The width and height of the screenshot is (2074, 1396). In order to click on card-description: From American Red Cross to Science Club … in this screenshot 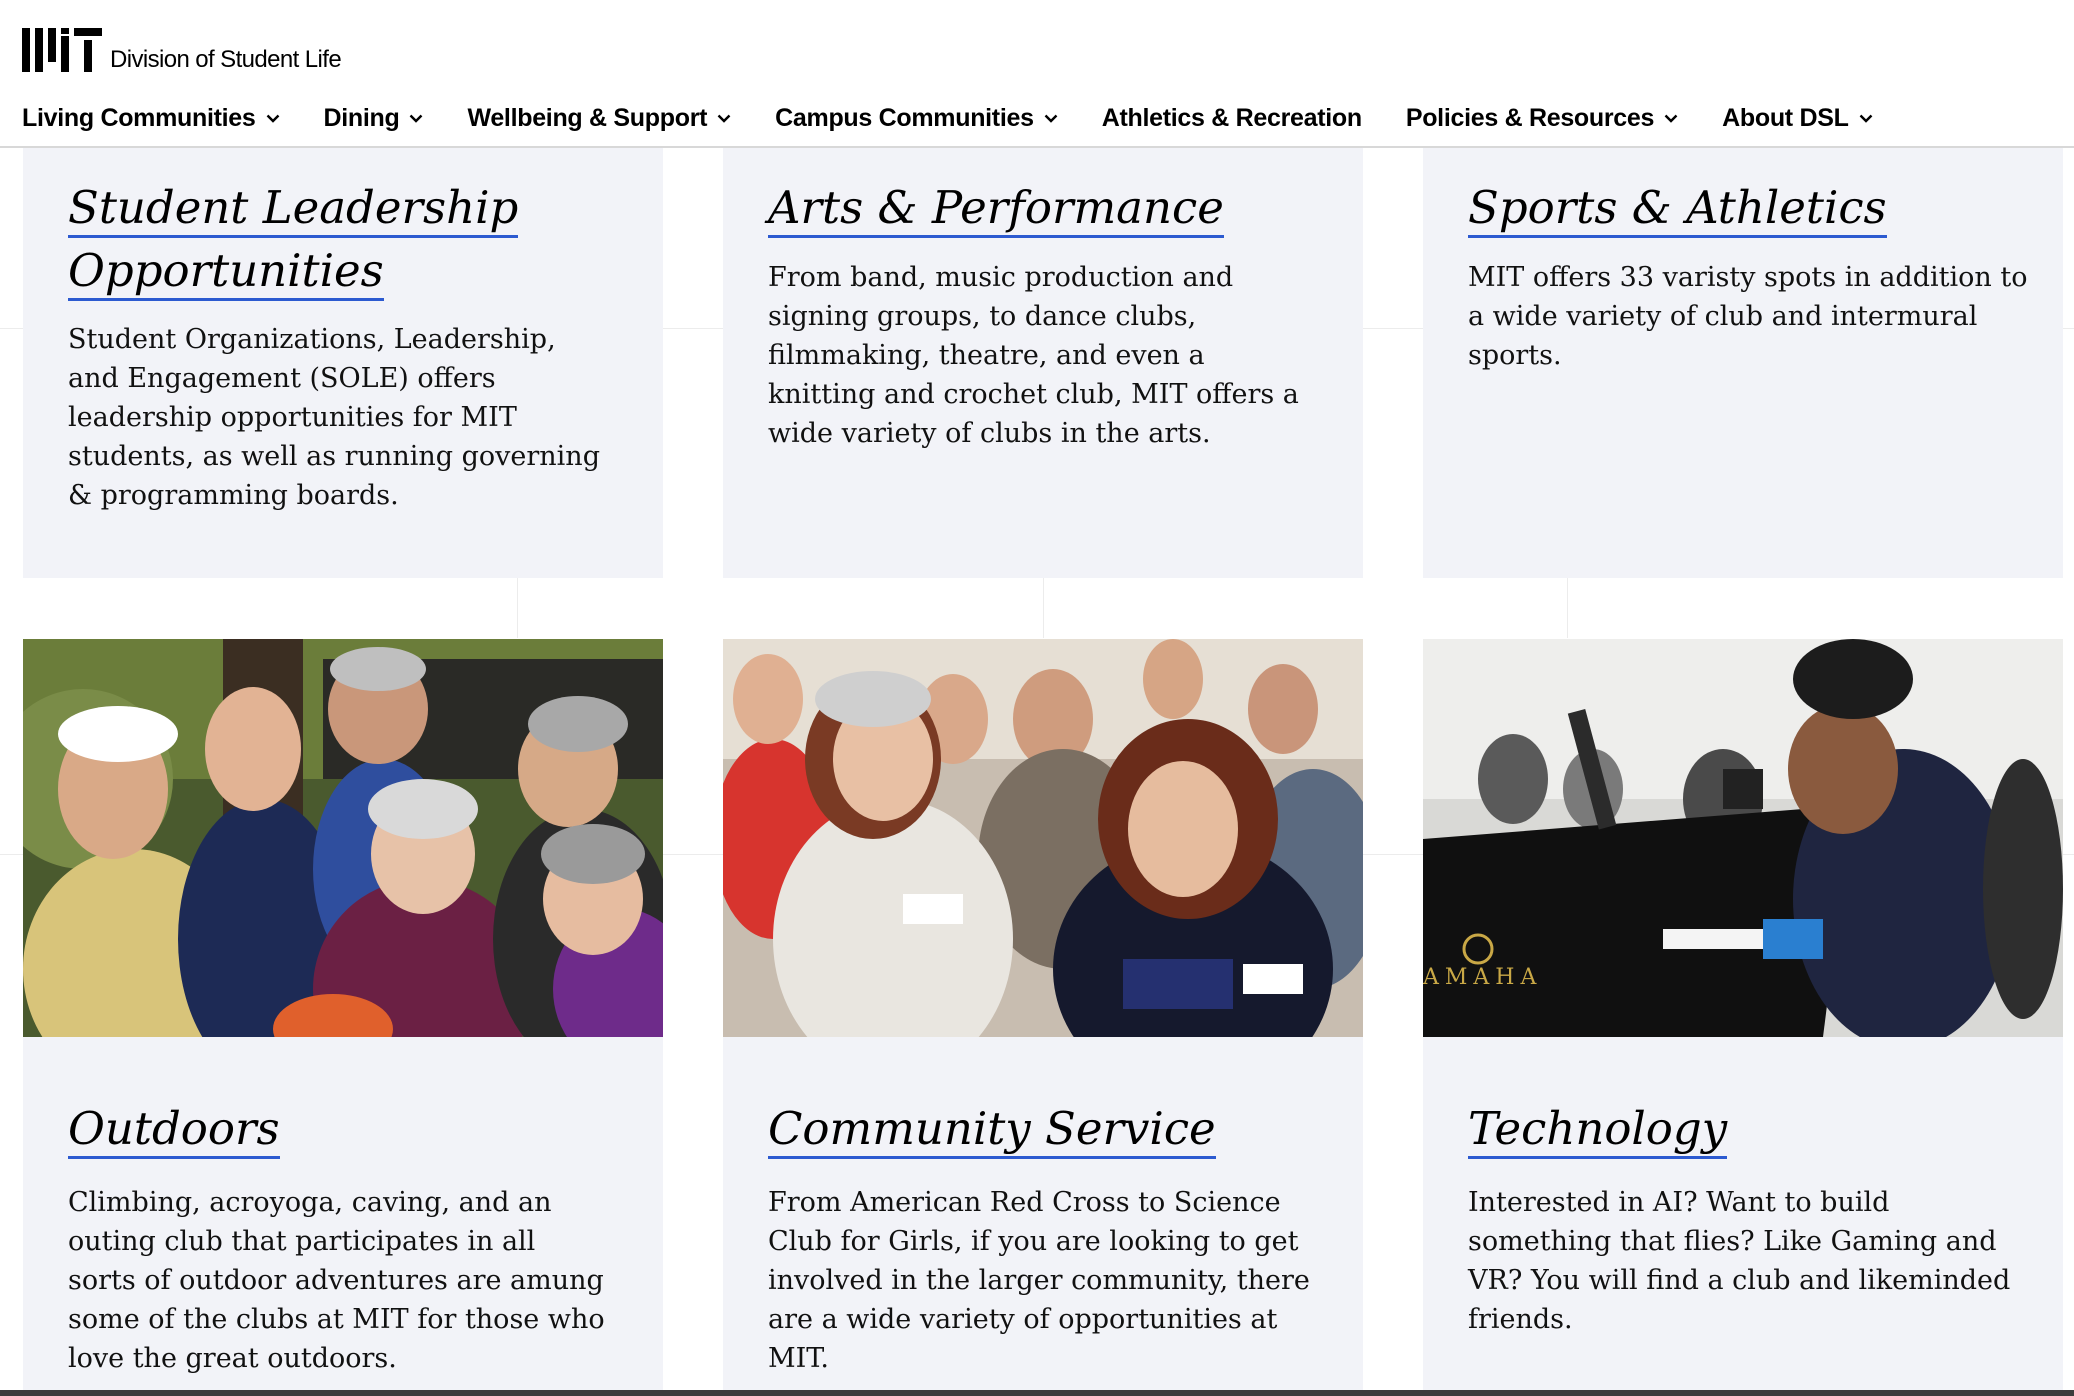, I will do `click(1039, 1280)`.